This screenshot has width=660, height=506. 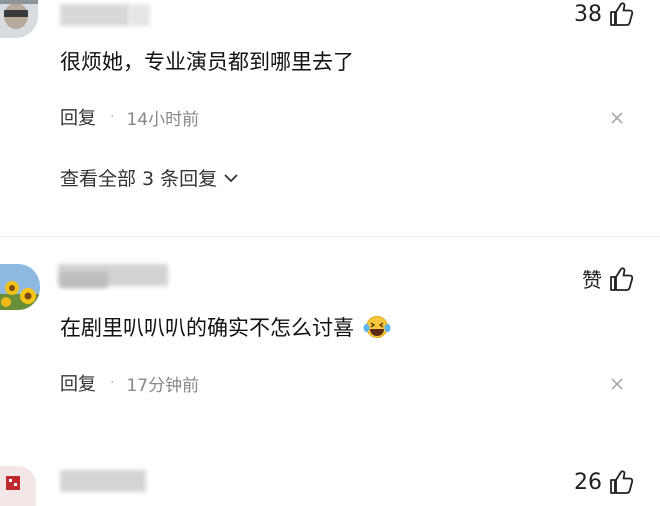 What do you see at coordinates (163, 119) in the screenshot?
I see `comment-time: 14小时前` at bounding box center [163, 119].